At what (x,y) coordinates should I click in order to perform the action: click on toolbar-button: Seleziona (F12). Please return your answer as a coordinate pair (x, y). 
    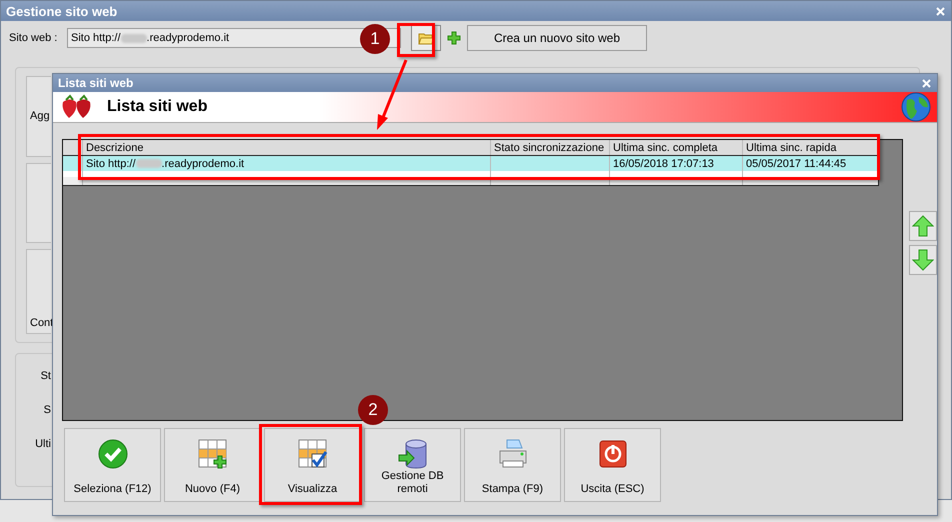
    Looking at the image, I should click on (112, 465).